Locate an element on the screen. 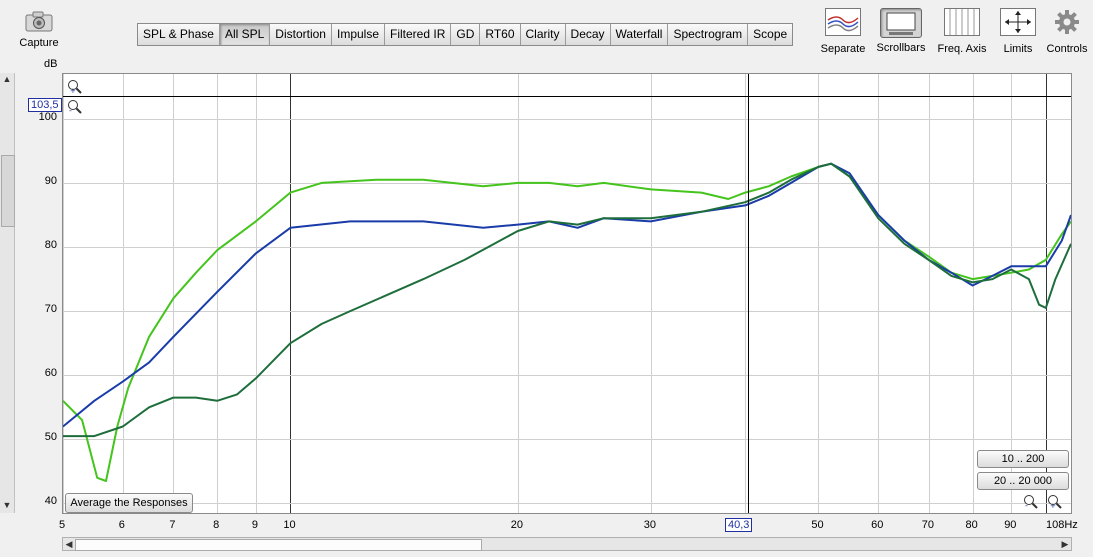  x-tick-label: 6 is located at coordinates (121, 525).